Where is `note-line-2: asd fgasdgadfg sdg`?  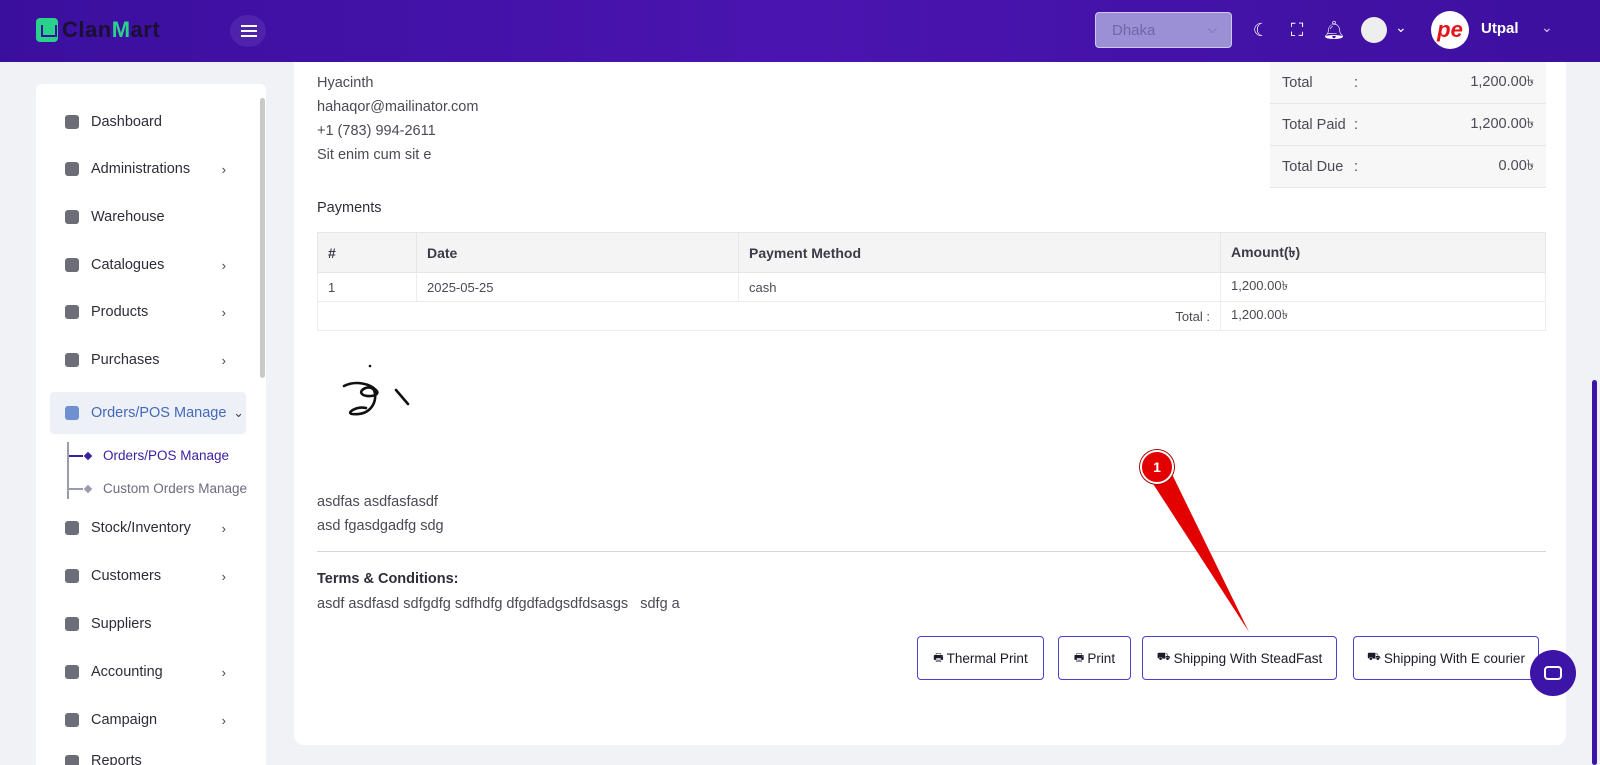 note-line-2: asd fgasdgadfg sdg is located at coordinates (380, 526).